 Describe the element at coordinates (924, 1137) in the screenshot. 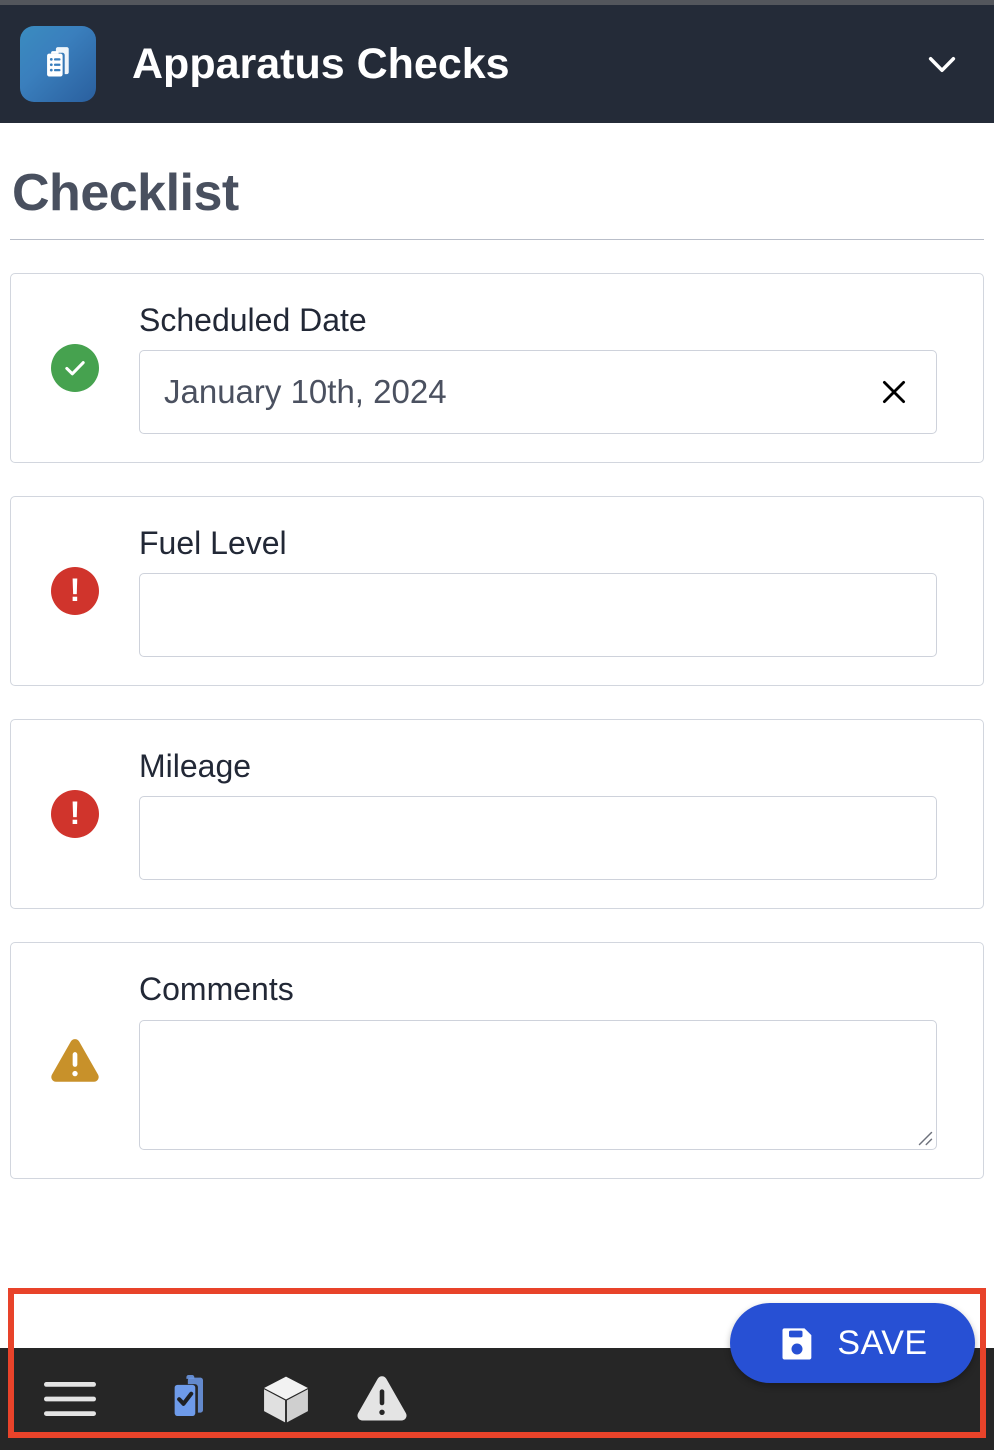

I see `resize-grip-icon` at that location.